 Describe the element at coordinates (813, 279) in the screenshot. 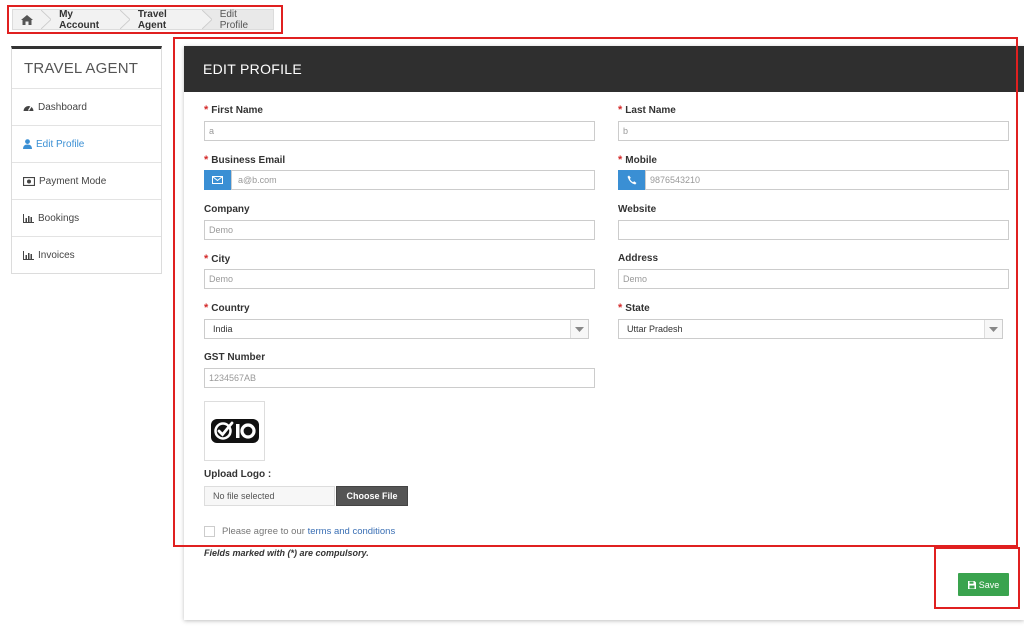

I see `address-input: Demo` at that location.